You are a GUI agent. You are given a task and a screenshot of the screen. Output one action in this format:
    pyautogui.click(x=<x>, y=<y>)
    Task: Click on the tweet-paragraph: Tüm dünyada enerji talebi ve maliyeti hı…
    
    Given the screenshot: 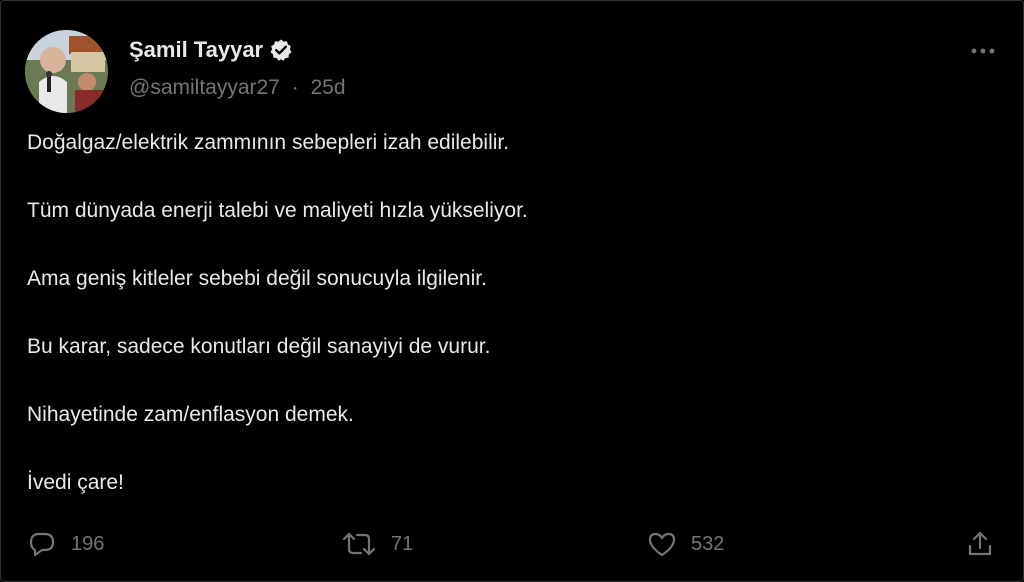 What is the action you would take?
    pyautogui.click(x=277, y=210)
    